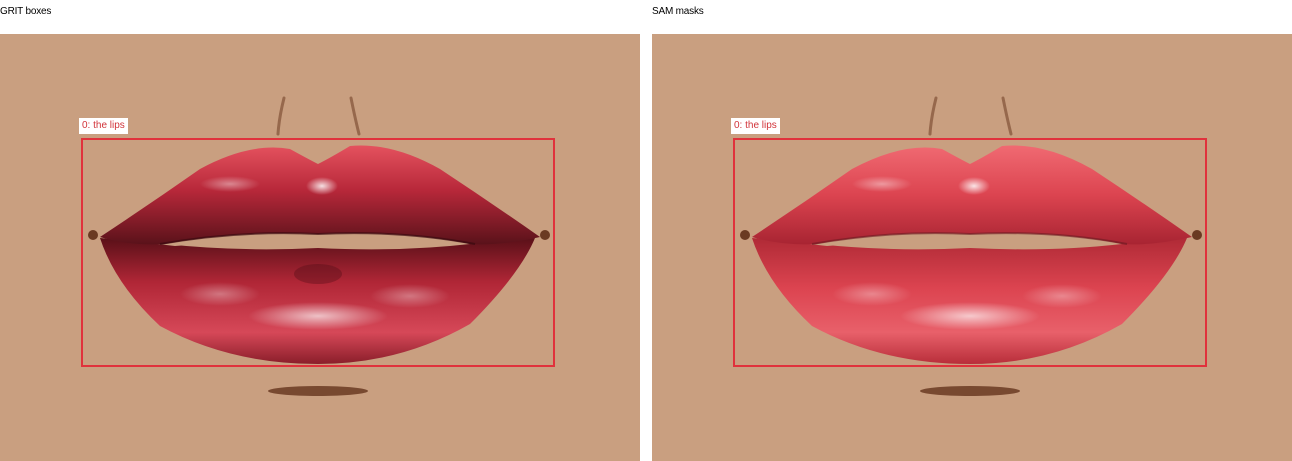  I want to click on panel-title: SAM masks, so click(678, 11).